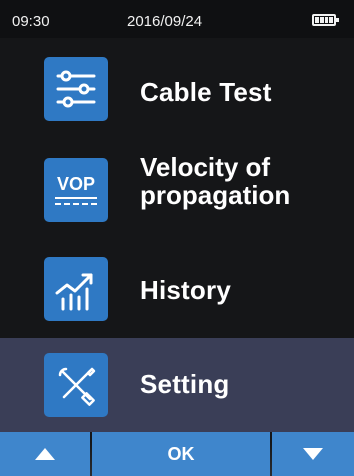  I want to click on sliders-icon, so click(76, 89).